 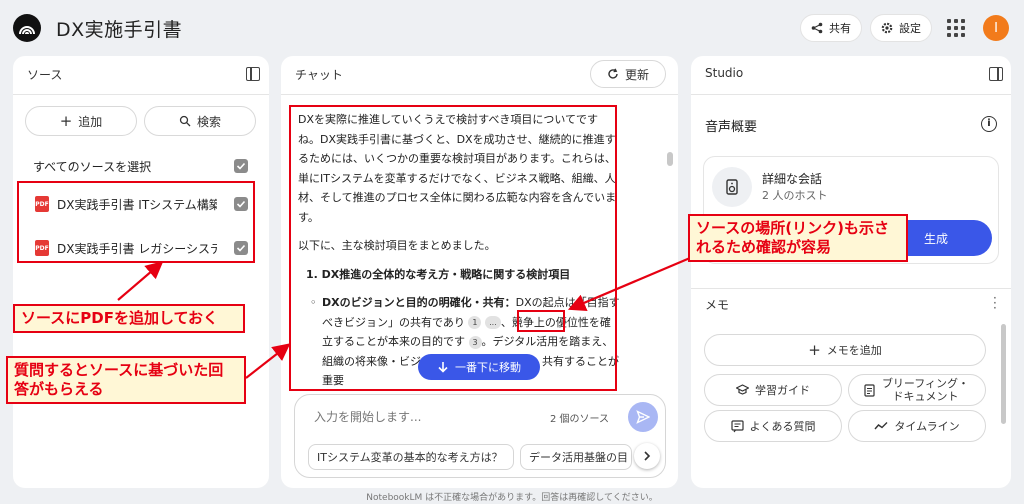 What do you see at coordinates (881, 426) in the screenshot?
I see `timeline-icon` at bounding box center [881, 426].